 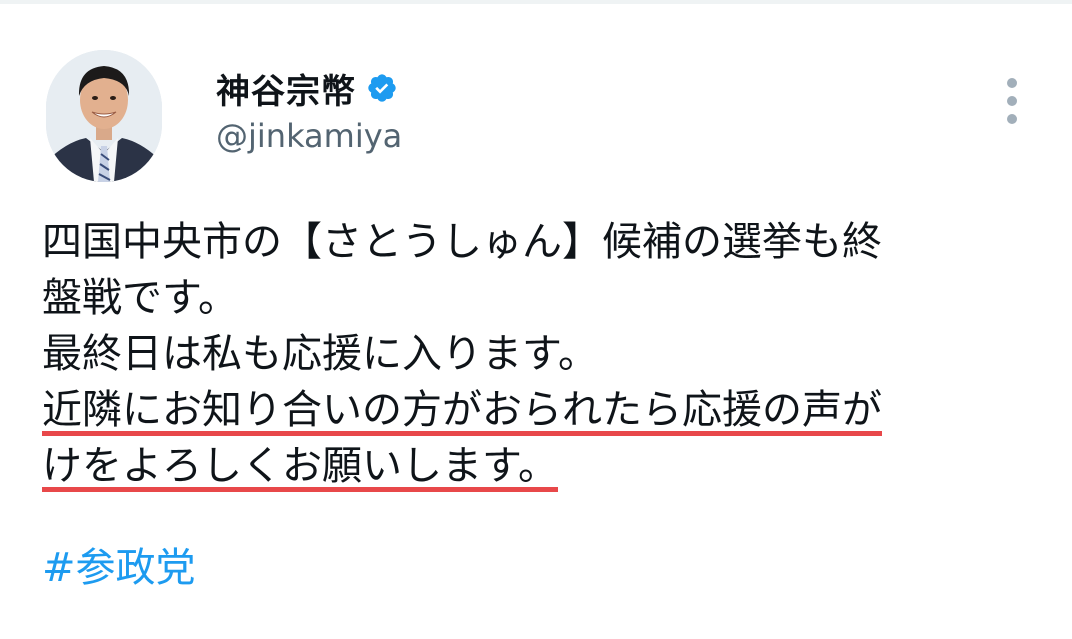 I want to click on more-options-icon, so click(x=1012, y=101).